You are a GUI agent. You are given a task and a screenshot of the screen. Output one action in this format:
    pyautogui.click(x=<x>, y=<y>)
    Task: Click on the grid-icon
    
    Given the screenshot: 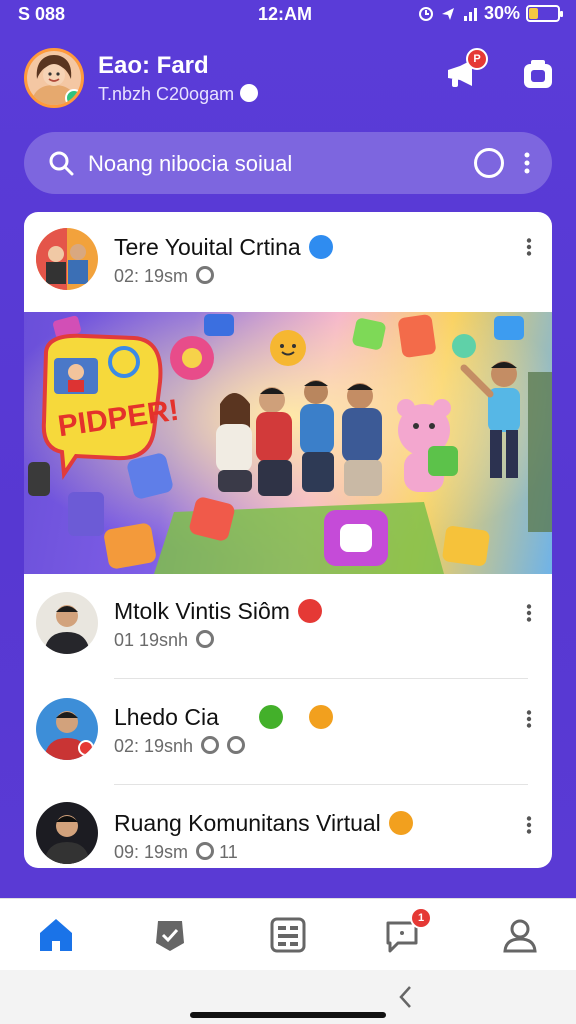 What is the action you would take?
    pyautogui.click(x=288, y=935)
    